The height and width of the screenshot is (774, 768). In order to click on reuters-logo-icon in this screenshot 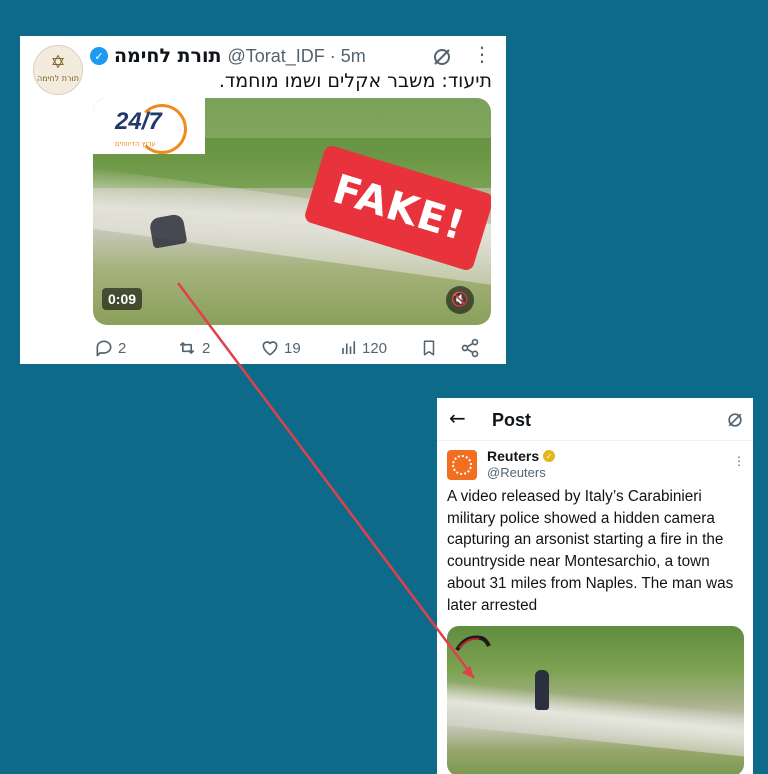, I will do `click(462, 465)`.